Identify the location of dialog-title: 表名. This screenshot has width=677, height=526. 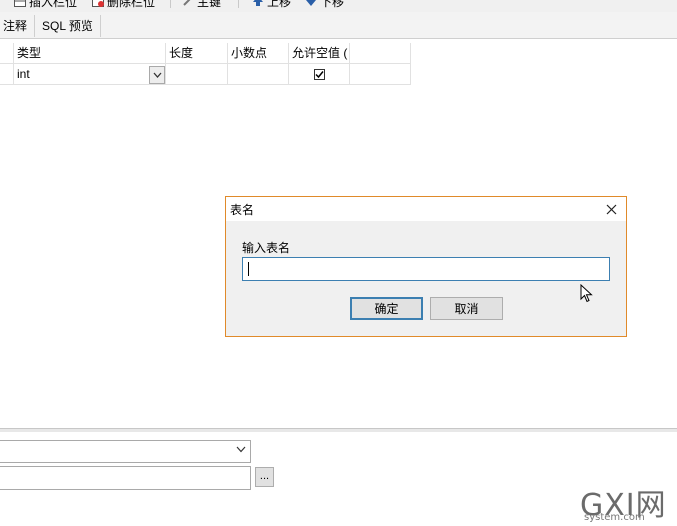
(242, 210).